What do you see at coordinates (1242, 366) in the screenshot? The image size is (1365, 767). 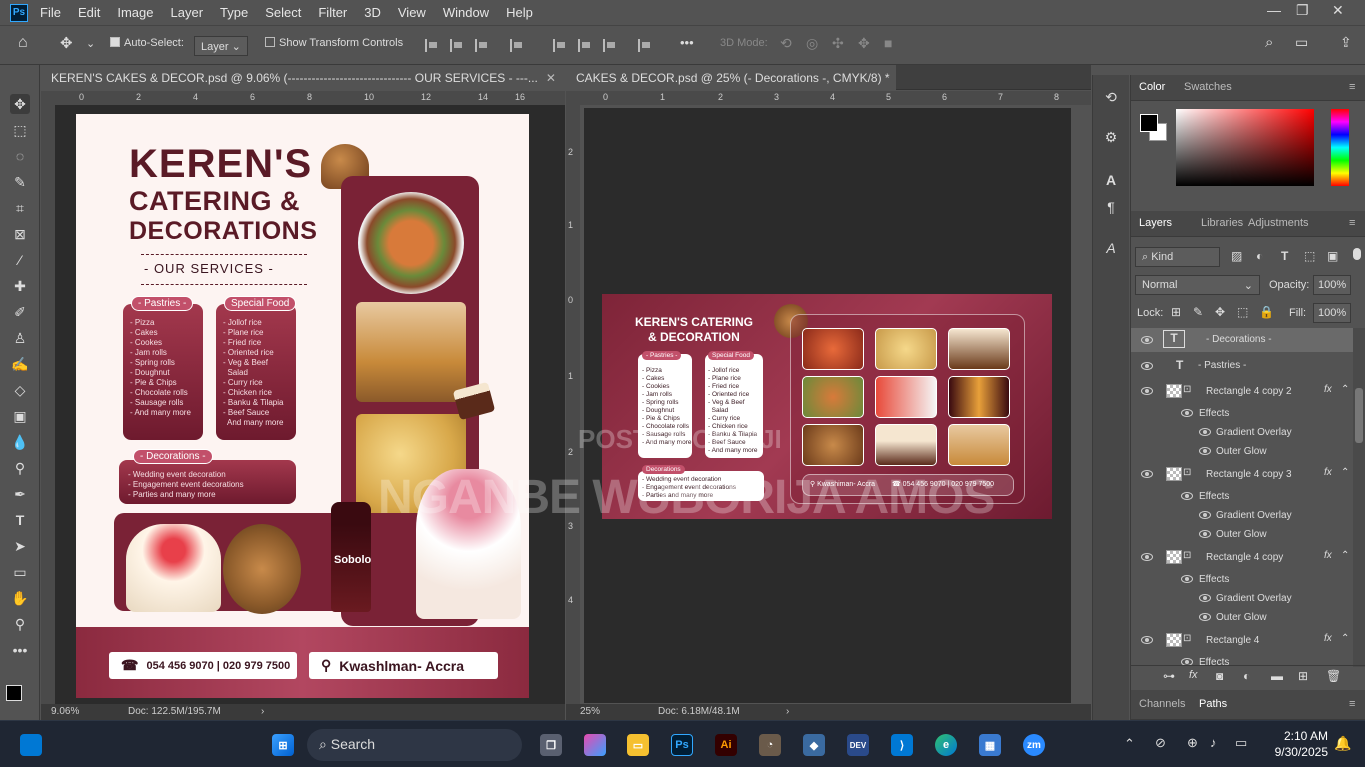 I see `layer-row: T - Pastries -` at bounding box center [1242, 366].